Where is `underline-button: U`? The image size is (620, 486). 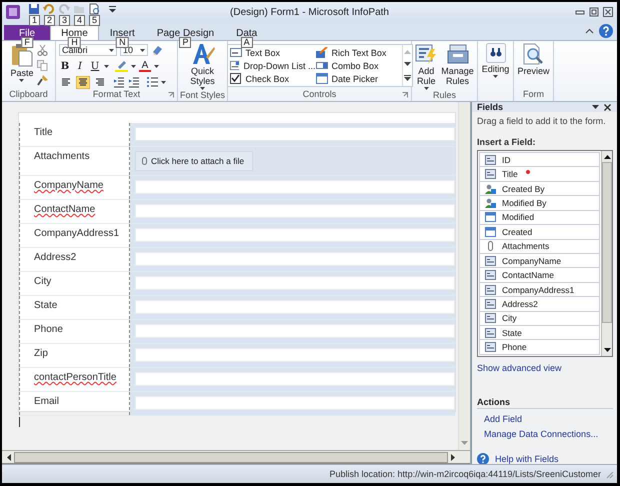
underline-button: U is located at coordinates (95, 66).